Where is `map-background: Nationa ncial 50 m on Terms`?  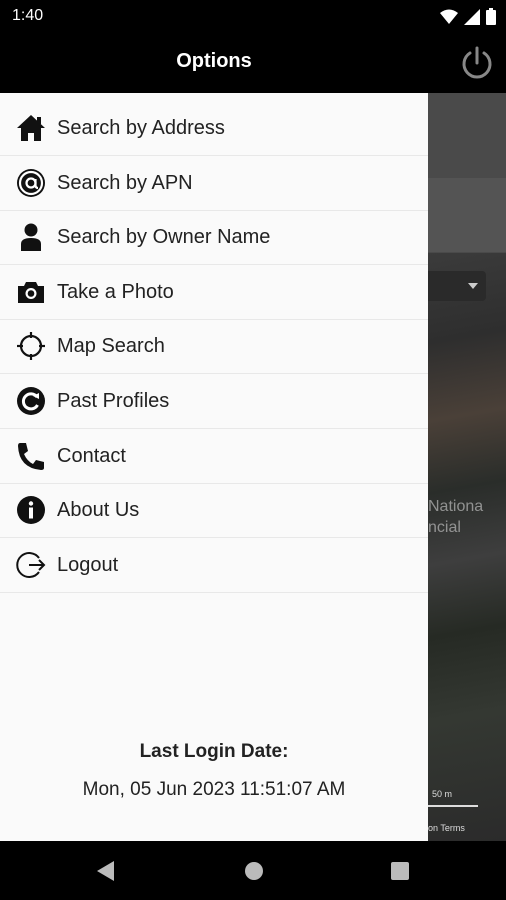 map-background: Nationa ncial 50 m on Terms is located at coordinates (467, 467).